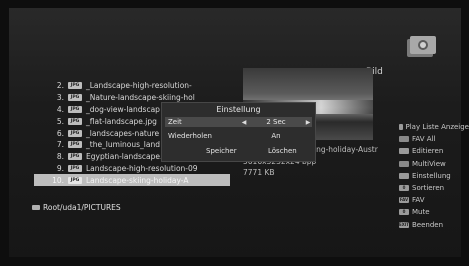  I want to click on setting-label: Wiederholen, so click(190, 136).